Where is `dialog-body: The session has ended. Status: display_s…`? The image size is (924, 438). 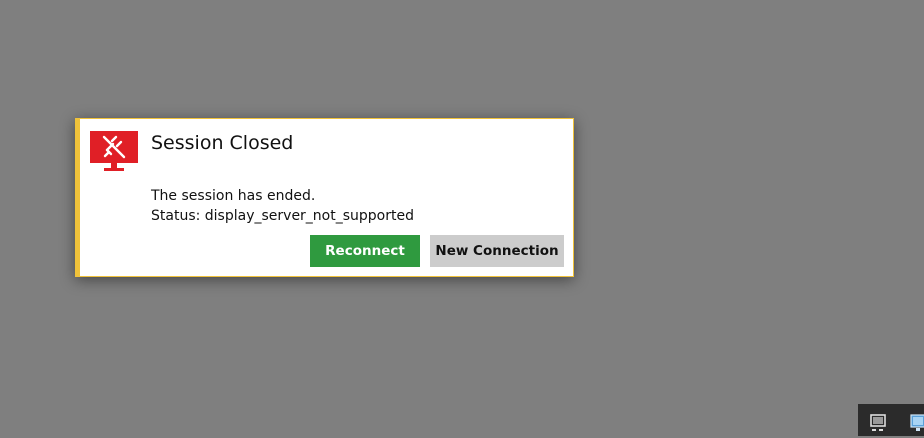 dialog-body: The session has ended. Status: display_s… is located at coordinates (282, 206).